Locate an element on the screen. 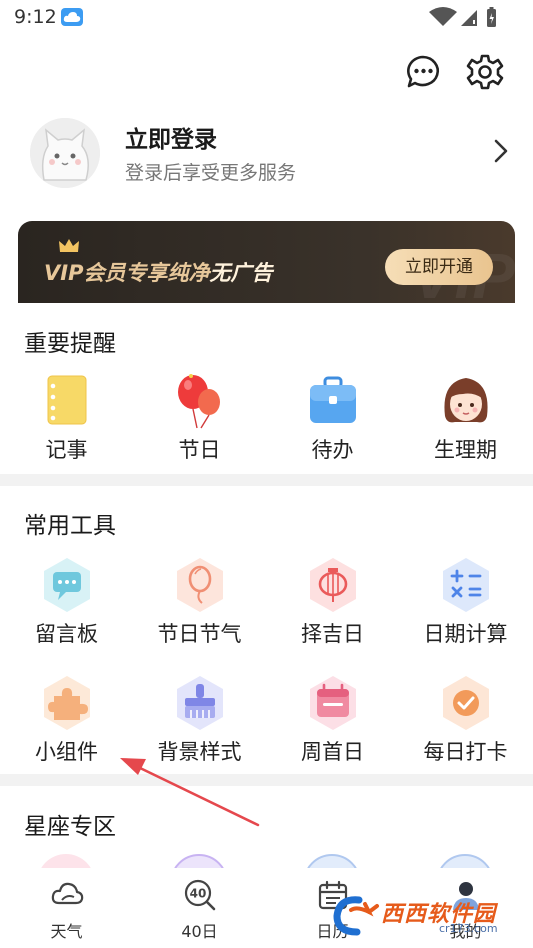 This screenshot has height=948, width=533. grid-item-festival: 节日 is located at coordinates (199, 427).